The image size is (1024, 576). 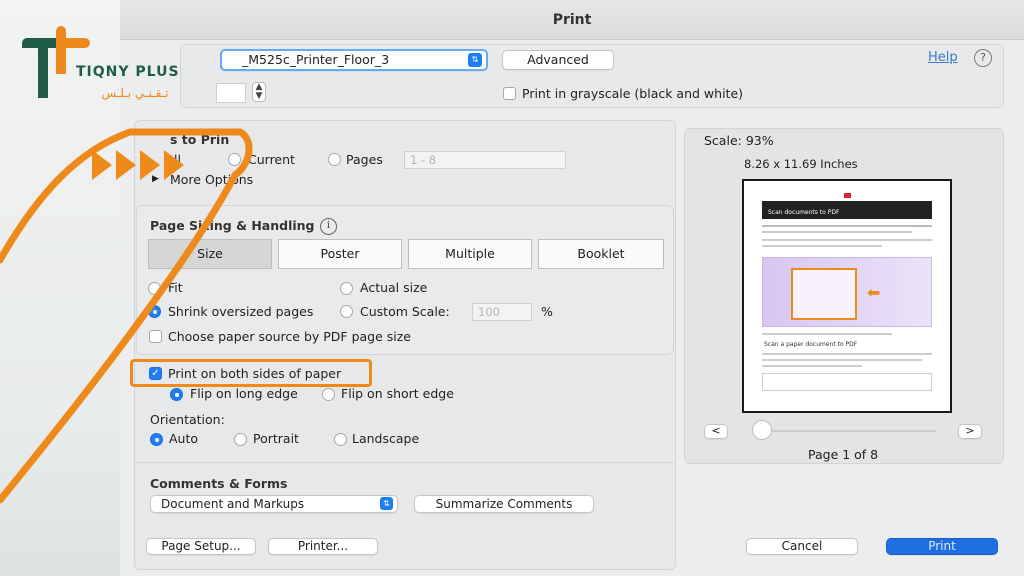 I want to click on logo-arabic-text: تـقـنـي بـلـس, so click(x=135, y=93).